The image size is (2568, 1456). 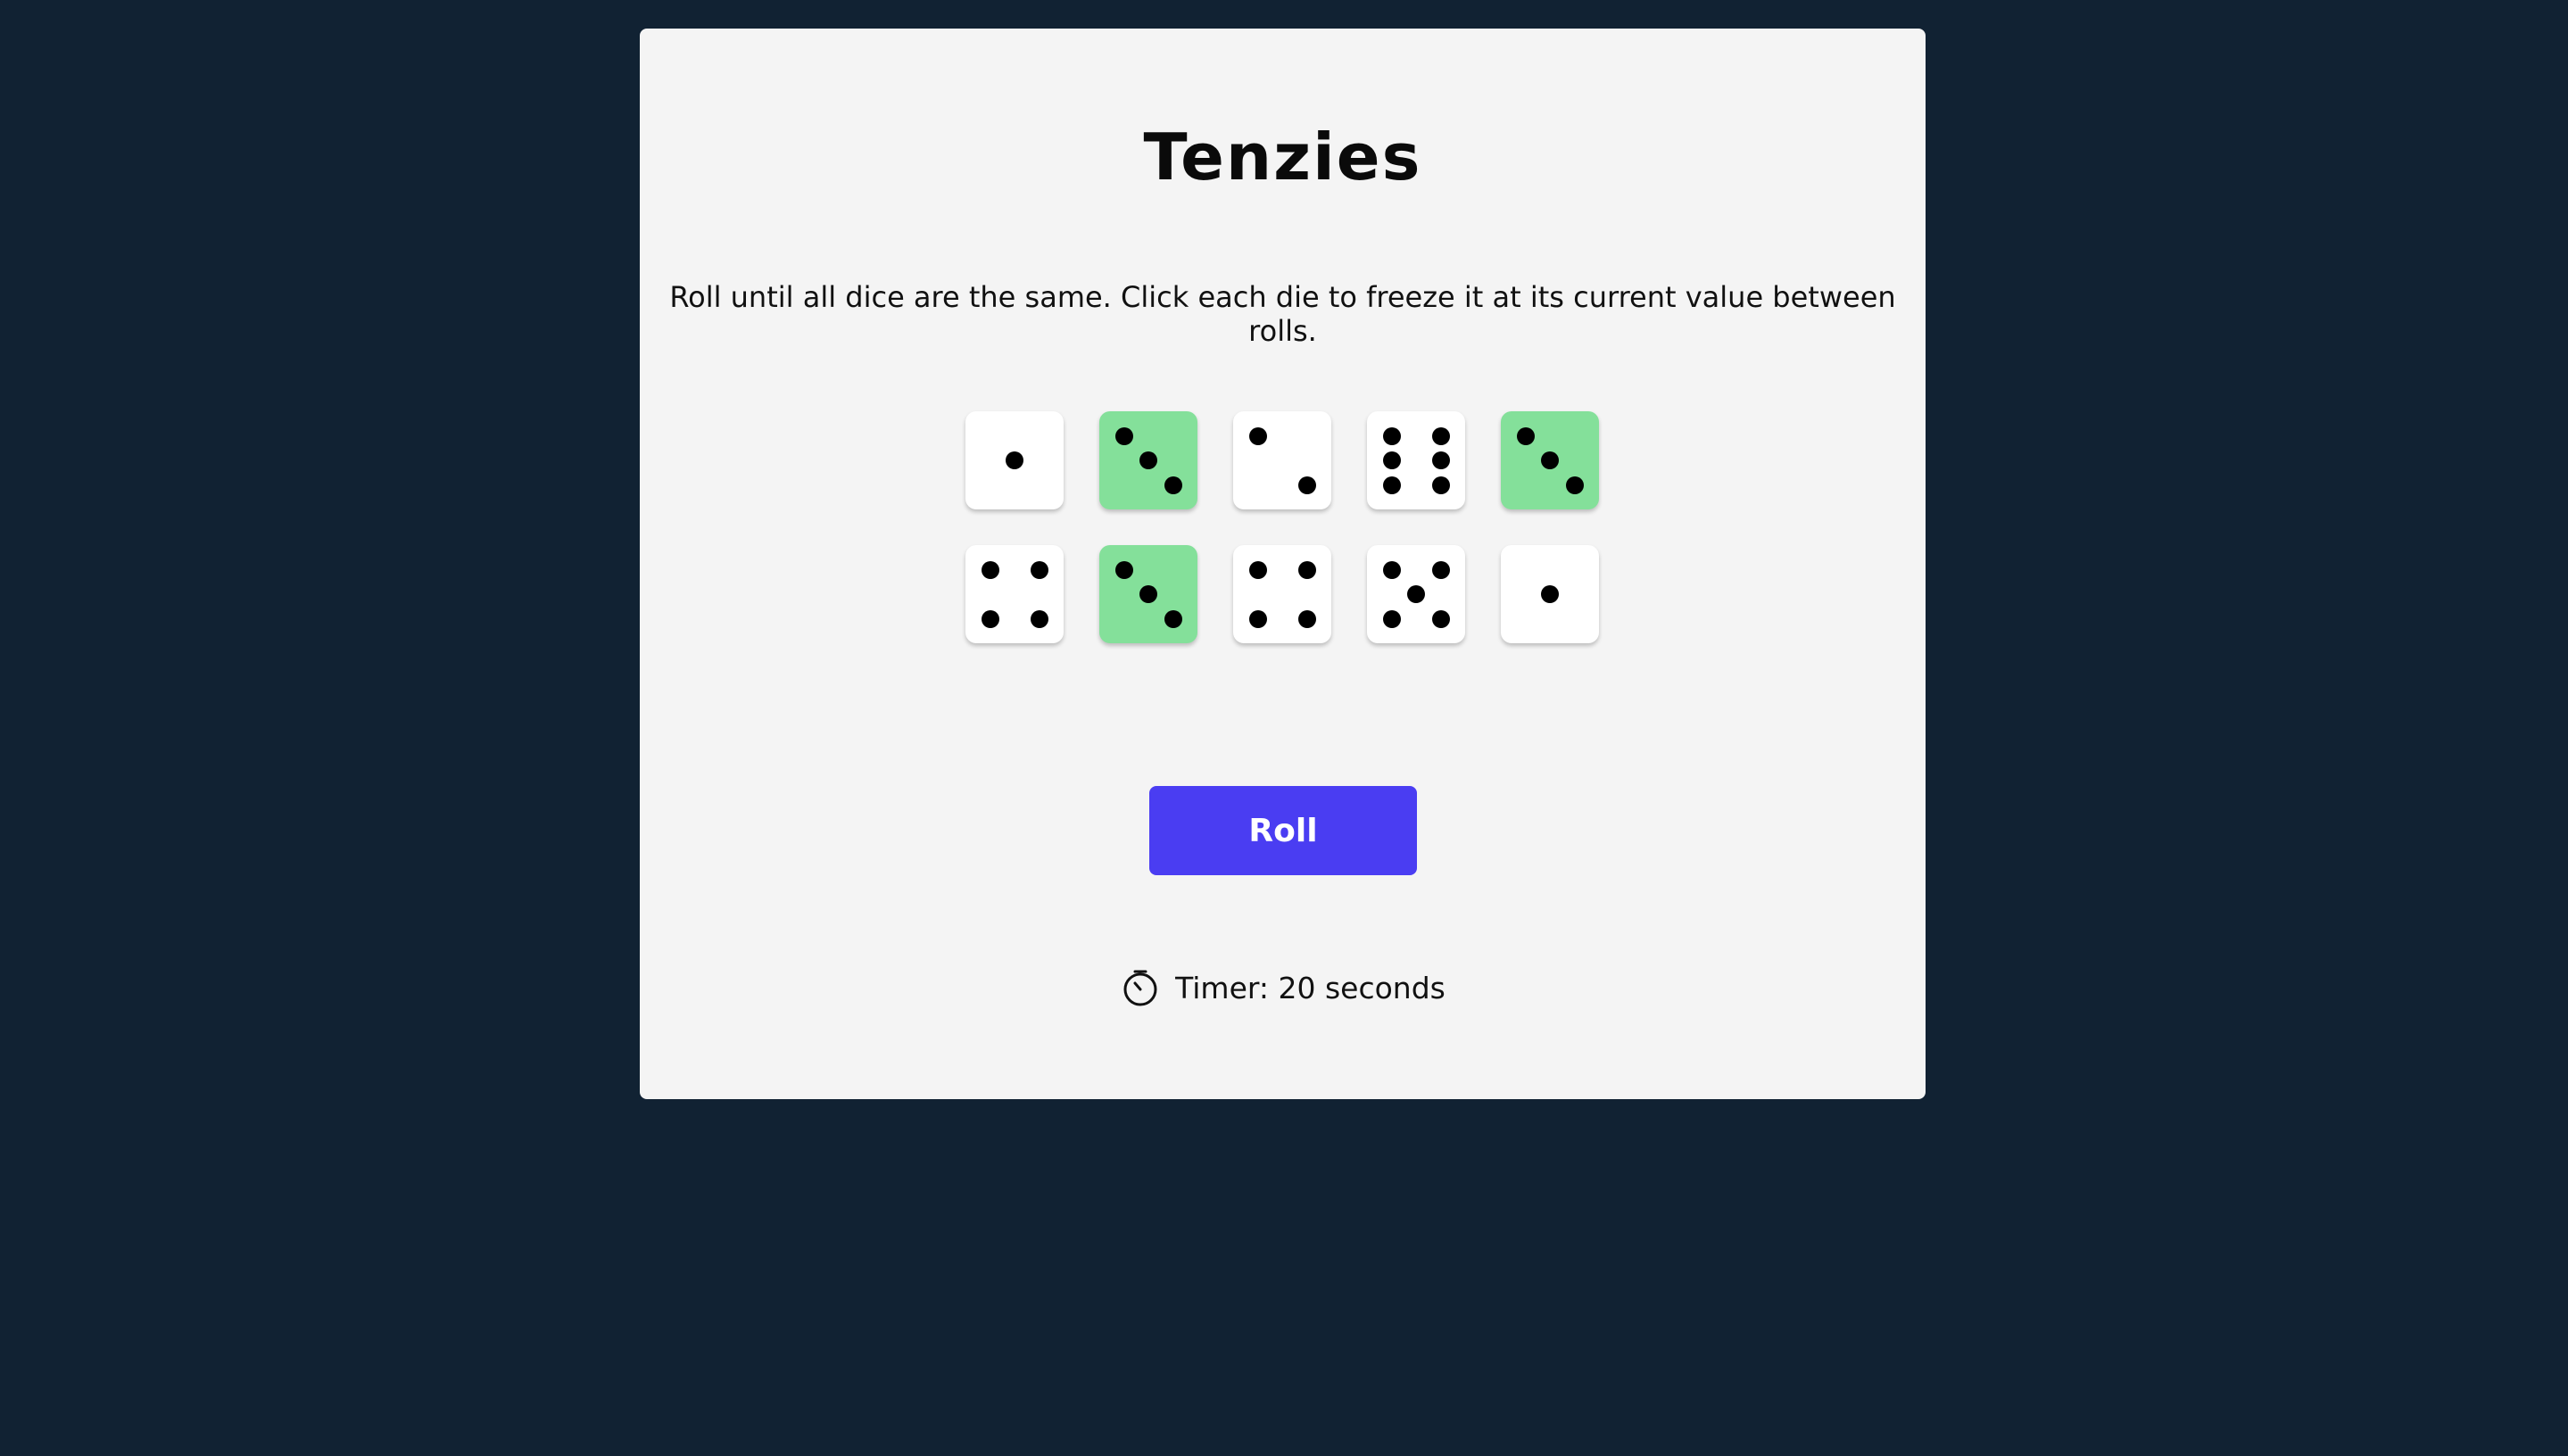 I want to click on roll-button: Roll, so click(x=1283, y=830).